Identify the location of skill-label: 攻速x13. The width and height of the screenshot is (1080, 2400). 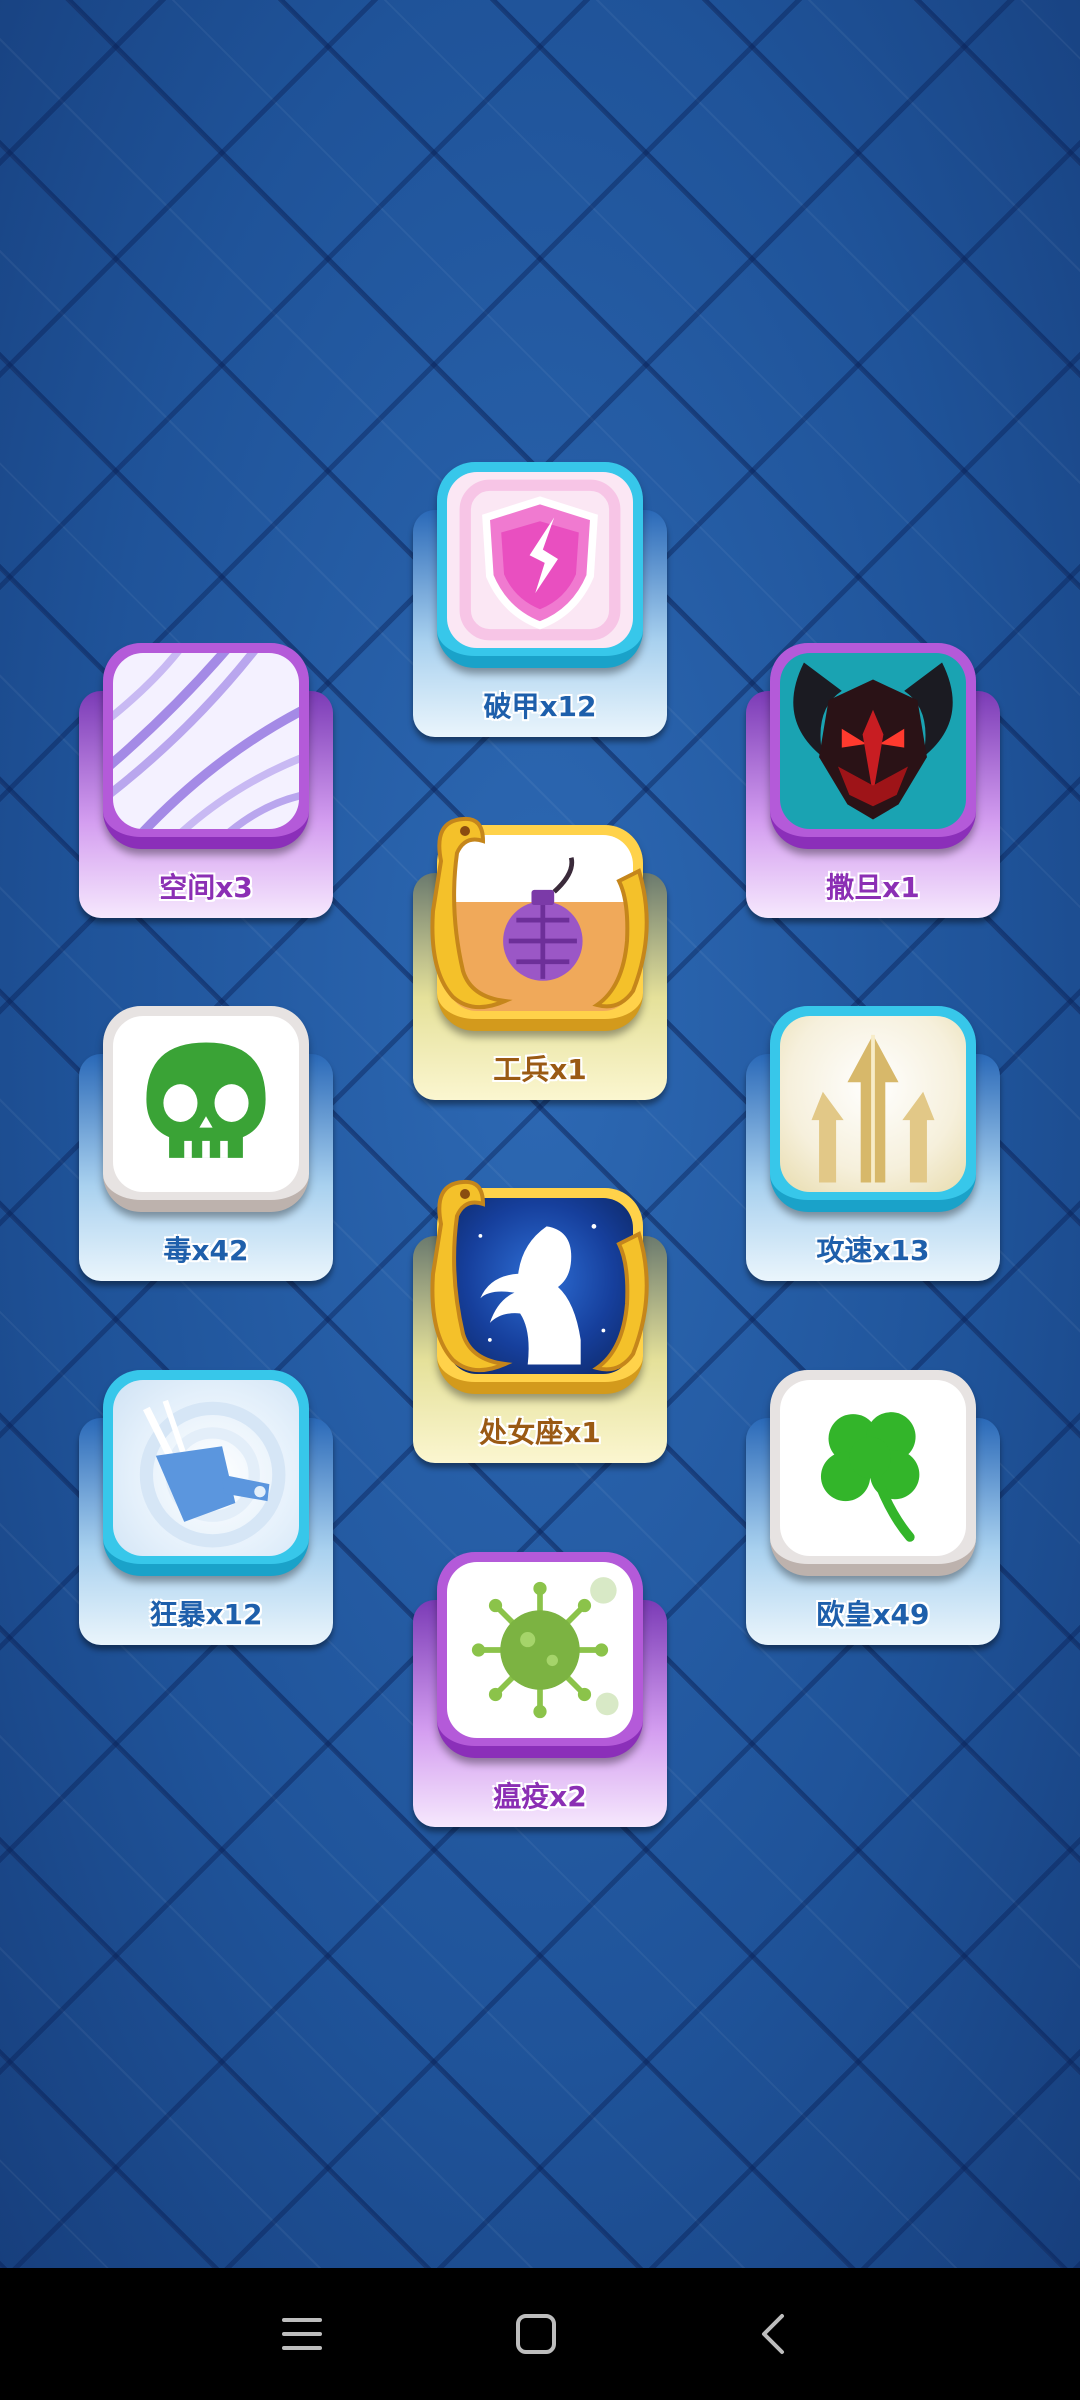
(873, 1250).